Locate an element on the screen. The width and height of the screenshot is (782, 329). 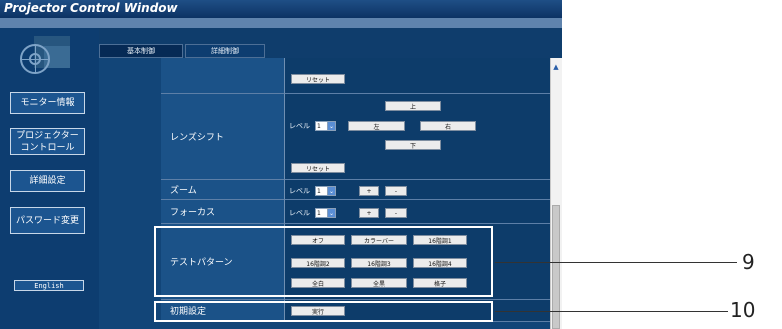
lens-level-value: 1 is located at coordinates (319, 126).